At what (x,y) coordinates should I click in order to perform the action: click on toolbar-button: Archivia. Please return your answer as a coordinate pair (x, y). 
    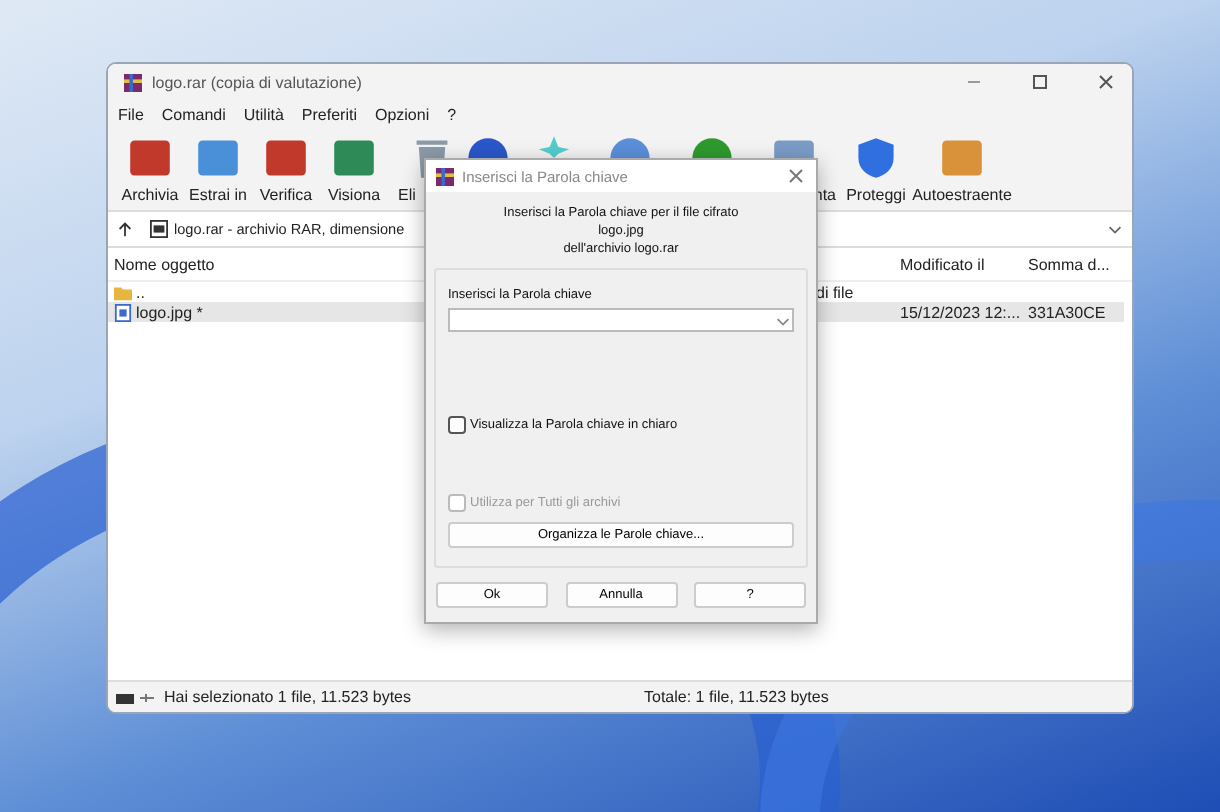
    Looking at the image, I should click on (150, 170).